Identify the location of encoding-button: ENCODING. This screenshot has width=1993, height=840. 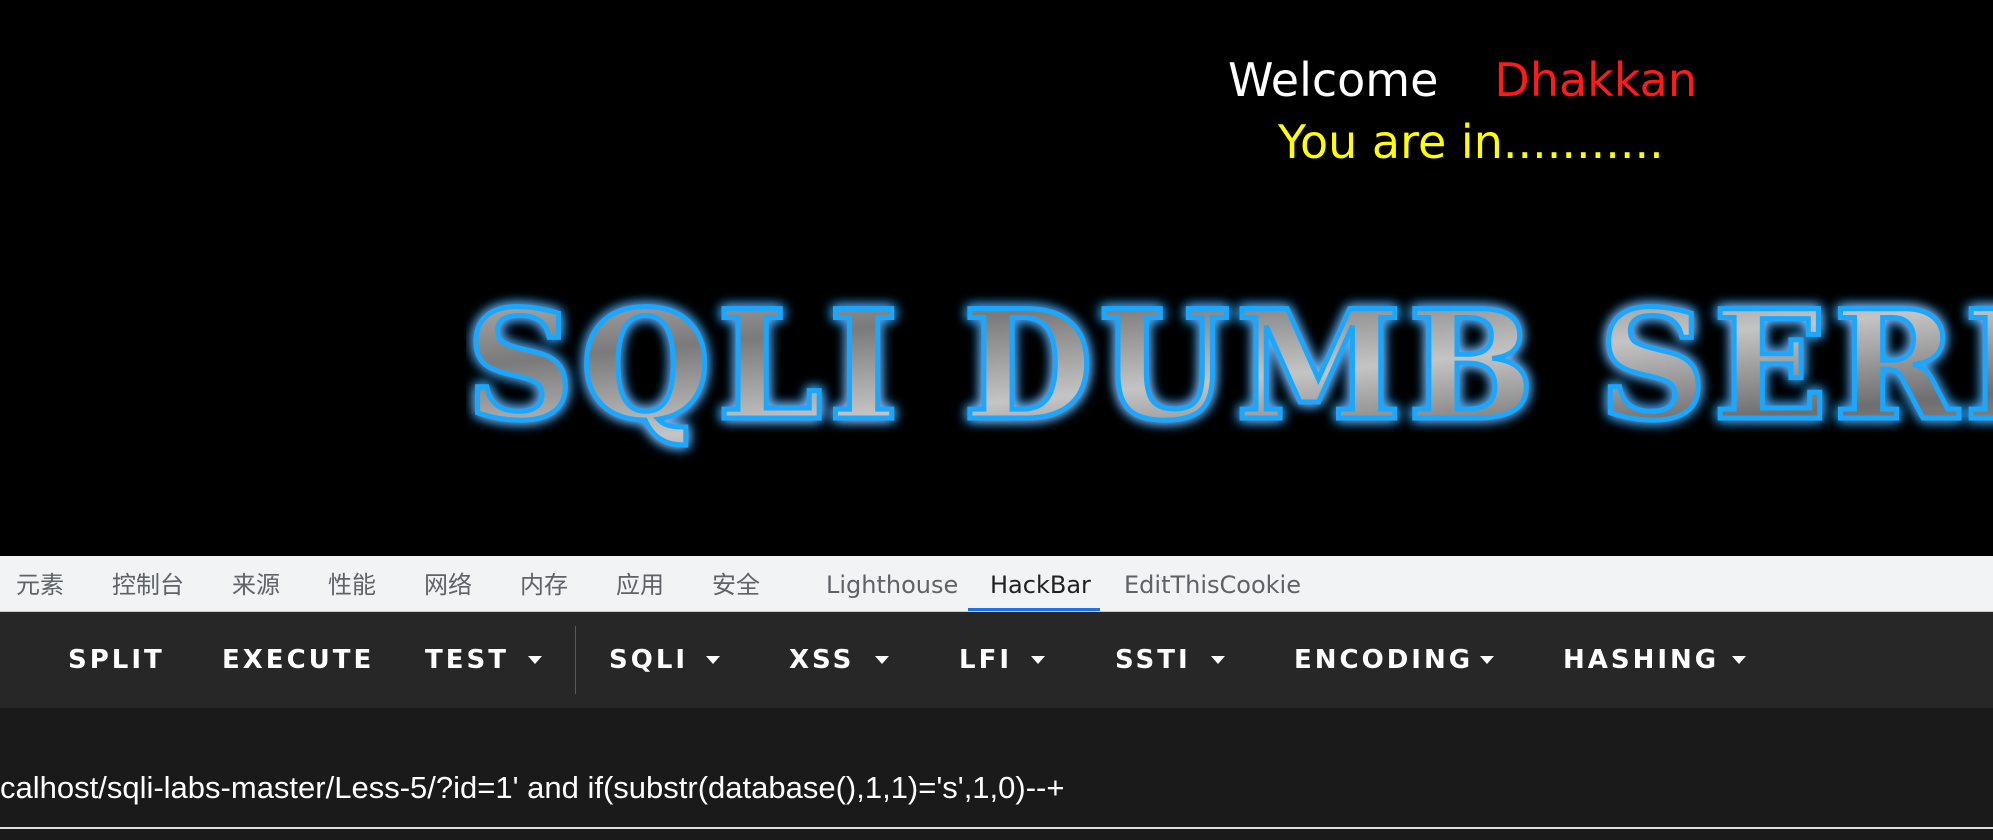
(1383, 660).